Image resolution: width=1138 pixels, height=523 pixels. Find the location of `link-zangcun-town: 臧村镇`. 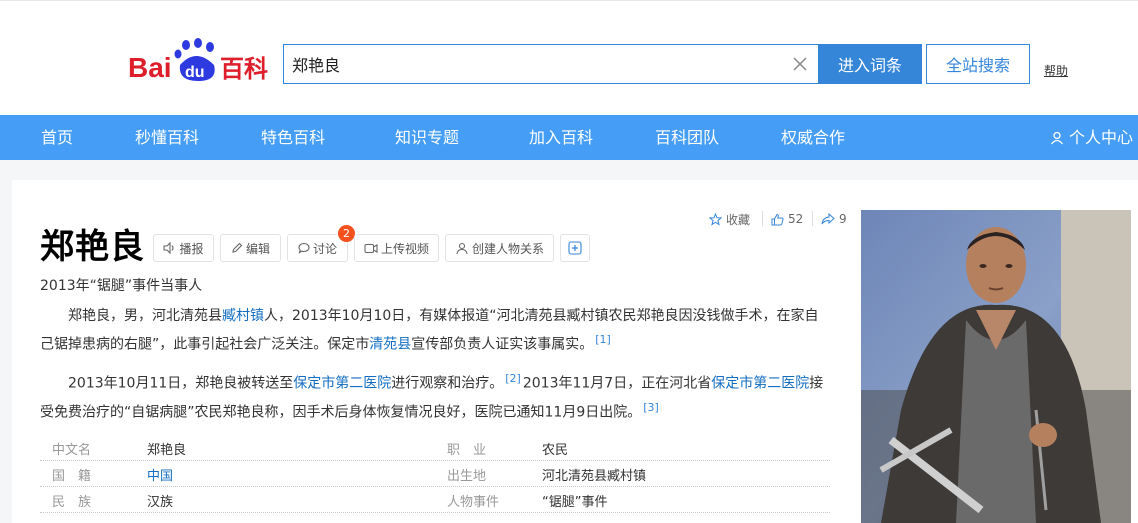

link-zangcun-town: 臧村镇 is located at coordinates (243, 316).